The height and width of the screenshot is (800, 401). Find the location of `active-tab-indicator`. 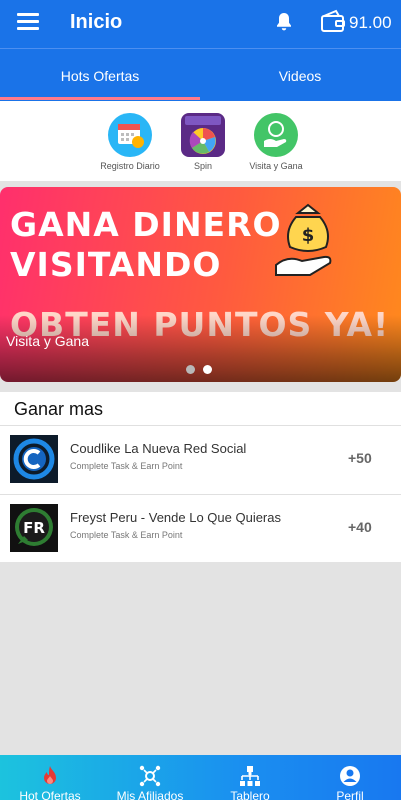

active-tab-indicator is located at coordinates (100, 98).